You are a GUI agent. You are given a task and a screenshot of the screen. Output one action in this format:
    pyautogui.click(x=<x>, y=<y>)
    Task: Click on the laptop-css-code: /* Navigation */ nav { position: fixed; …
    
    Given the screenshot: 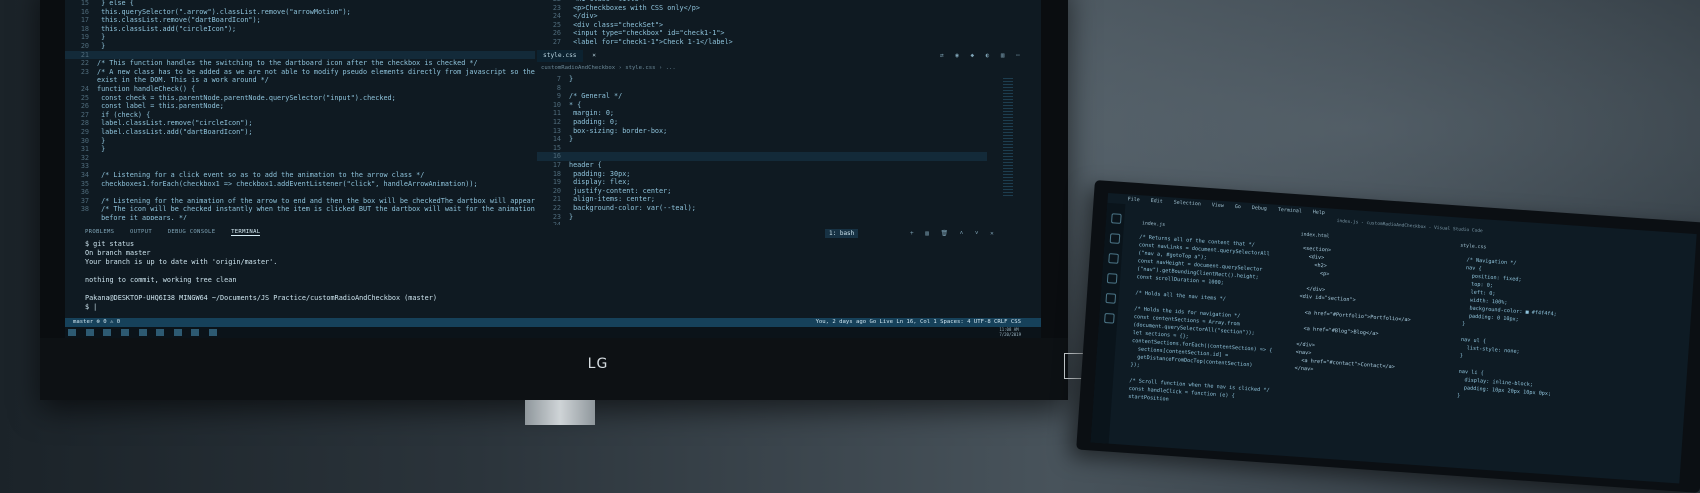 What is the action you would take?
    pyautogui.click(x=1570, y=336)
    